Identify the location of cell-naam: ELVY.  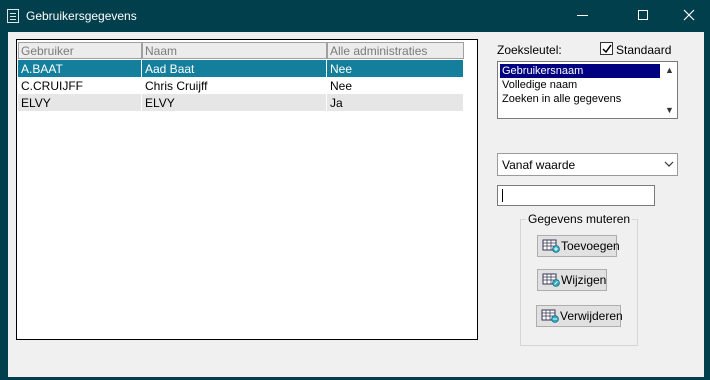
(234, 102).